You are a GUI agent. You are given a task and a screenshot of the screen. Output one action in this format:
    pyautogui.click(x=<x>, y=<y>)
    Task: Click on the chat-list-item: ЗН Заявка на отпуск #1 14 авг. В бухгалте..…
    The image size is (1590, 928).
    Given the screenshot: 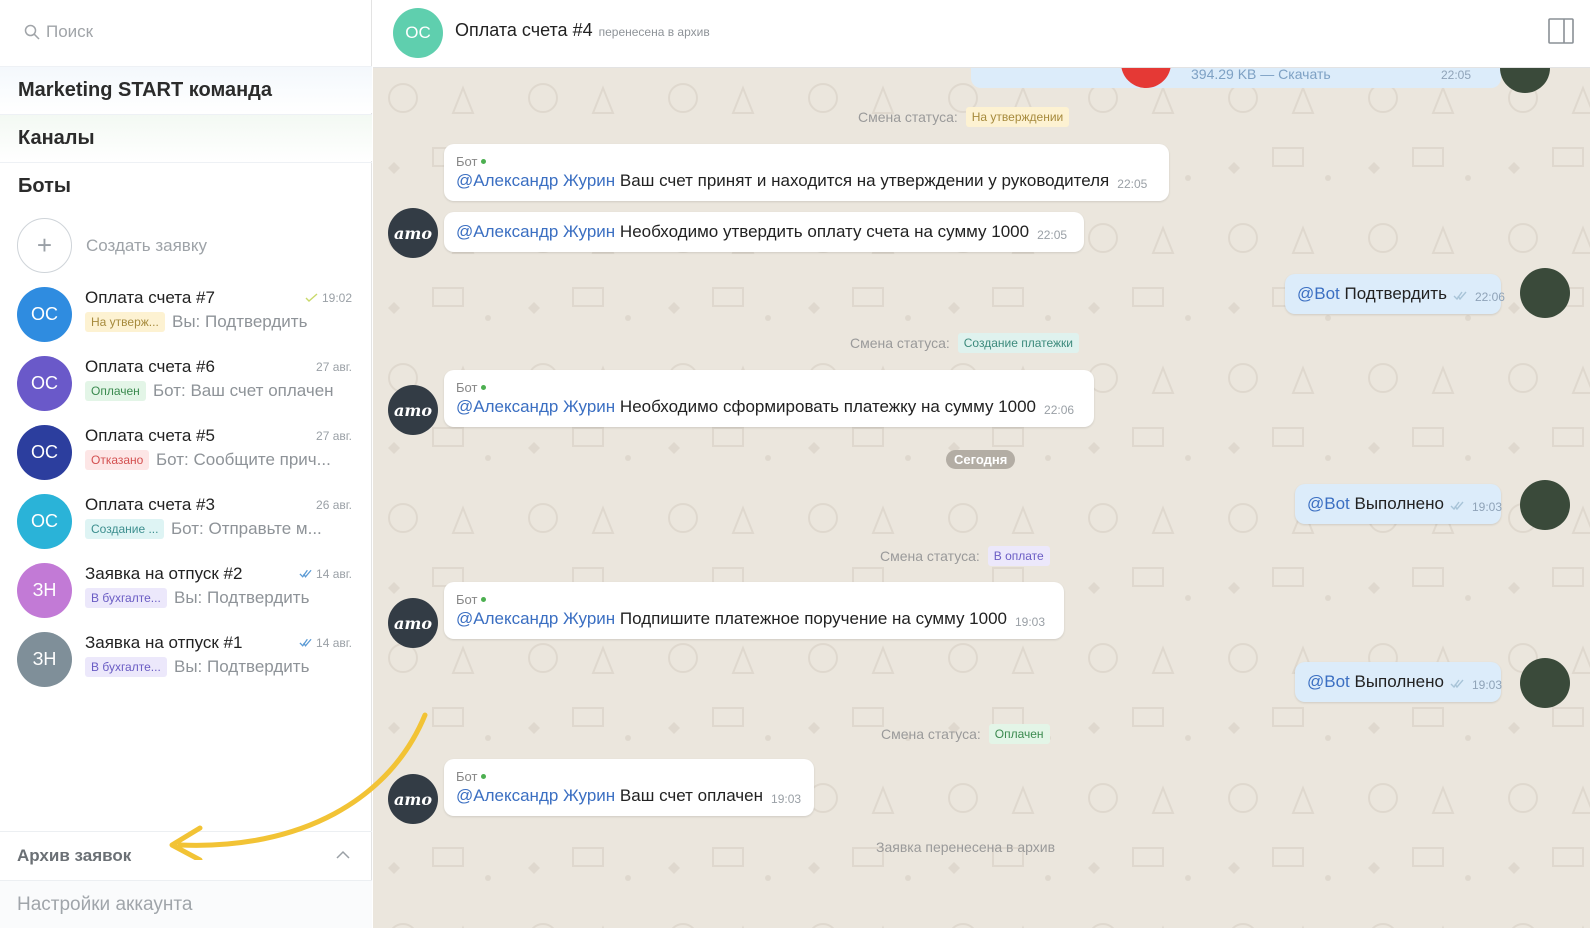 What is the action you would take?
    pyautogui.click(x=186, y=660)
    